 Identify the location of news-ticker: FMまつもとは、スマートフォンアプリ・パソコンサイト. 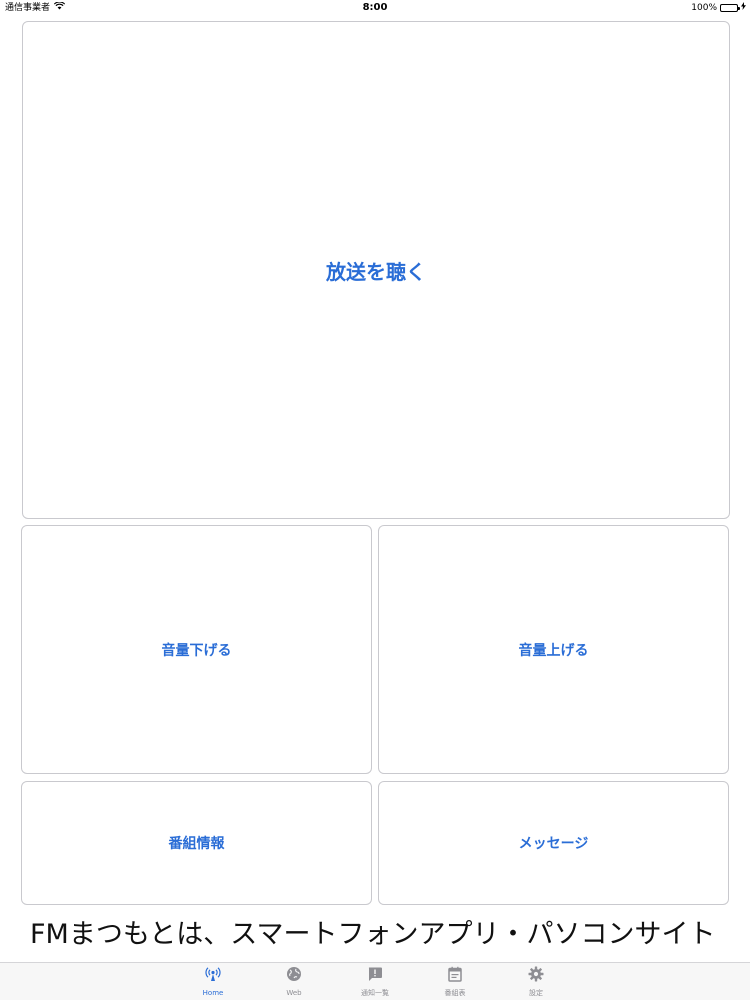
(375, 935).